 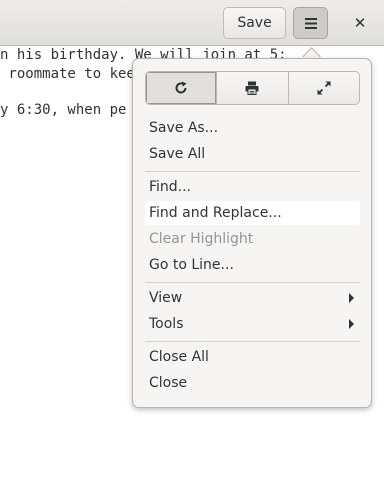 I want to click on reload-icon, so click(x=181, y=87).